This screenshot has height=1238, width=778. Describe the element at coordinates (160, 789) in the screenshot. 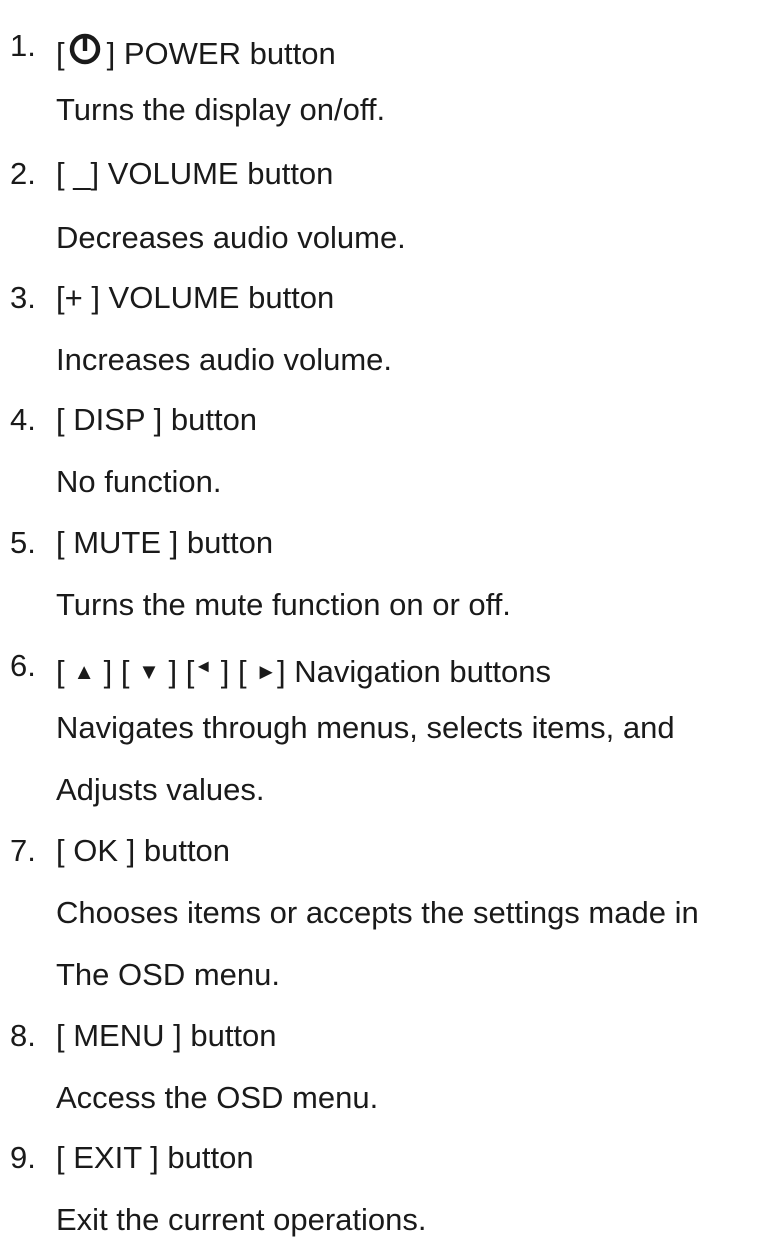

I see `item-description: Adjusts values.` at that location.